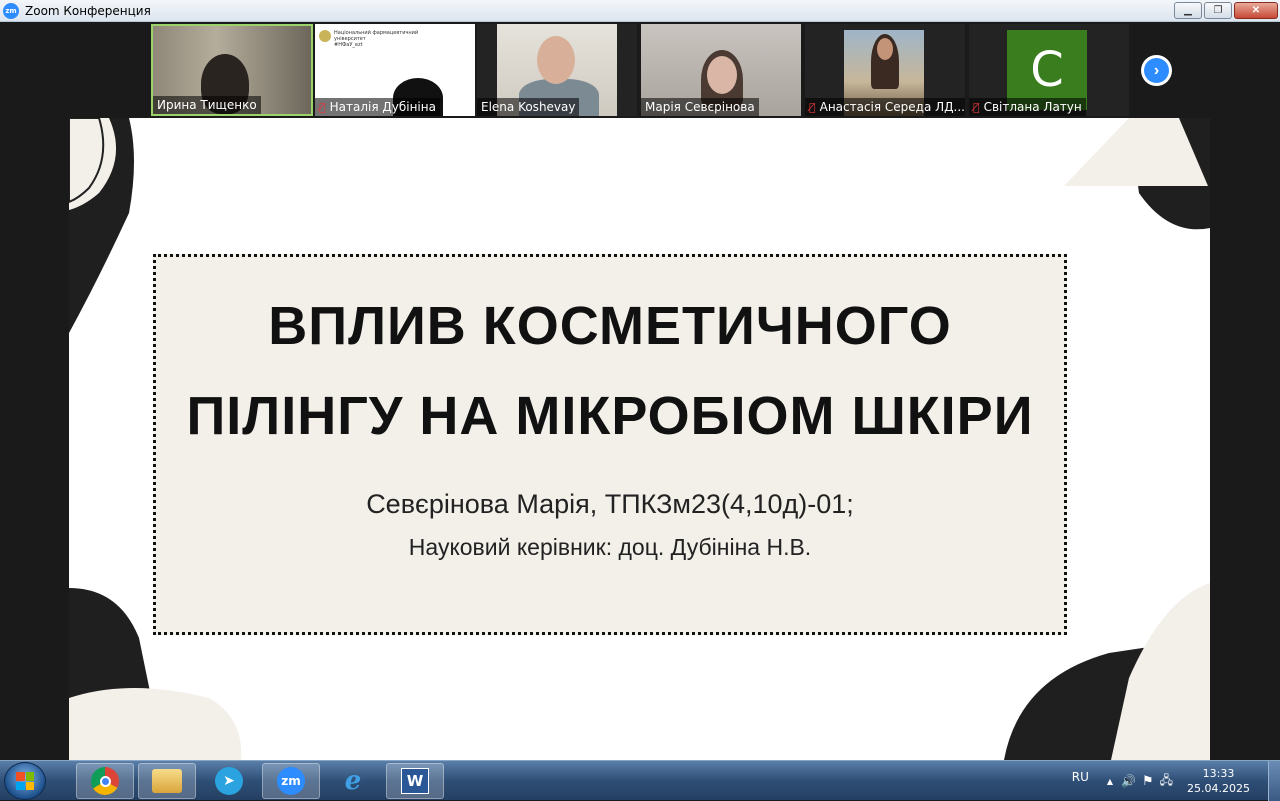 The height and width of the screenshot is (801, 1280). I want to click on participant-tile: C 🎙̸ Світлана Латун, so click(1049, 70).